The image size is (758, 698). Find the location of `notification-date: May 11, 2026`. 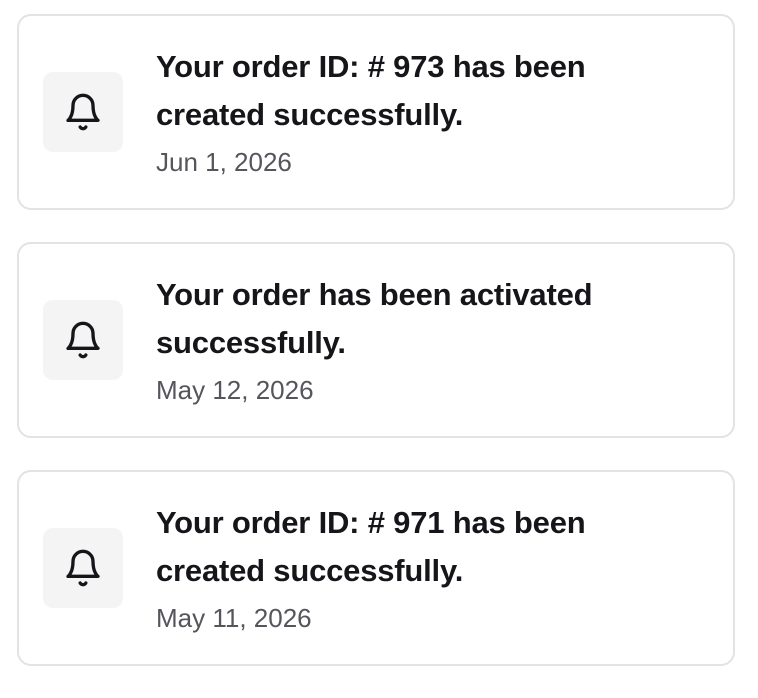

notification-date: May 11, 2026 is located at coordinates (234, 618).